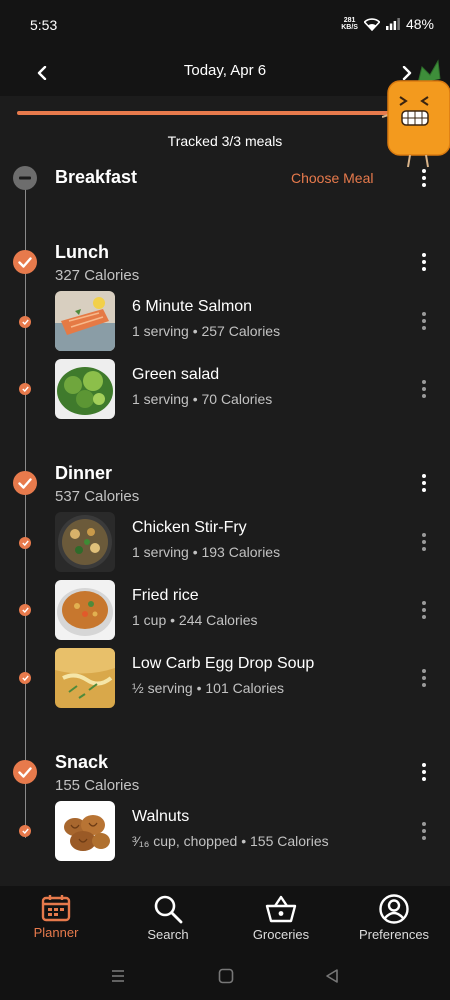  Describe the element at coordinates (332, 976) in the screenshot. I see `back-icon` at that location.